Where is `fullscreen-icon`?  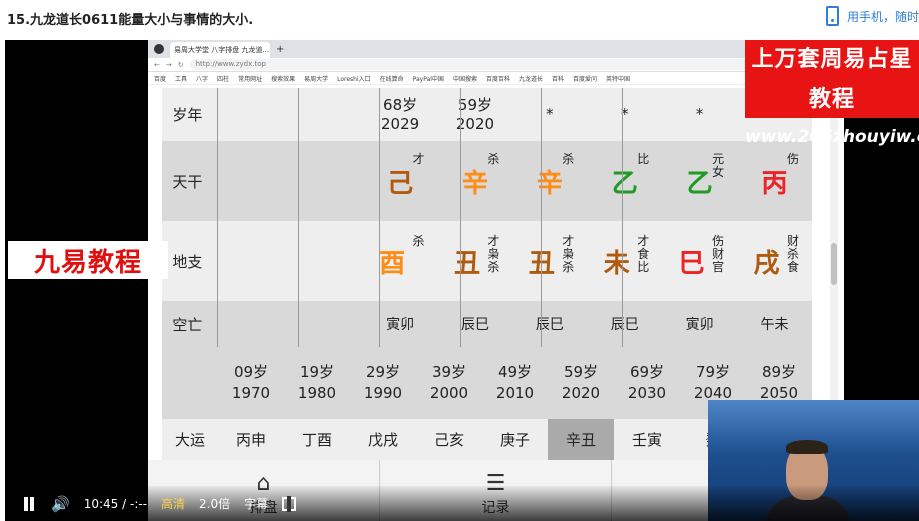 fullscreen-icon is located at coordinates (289, 503).